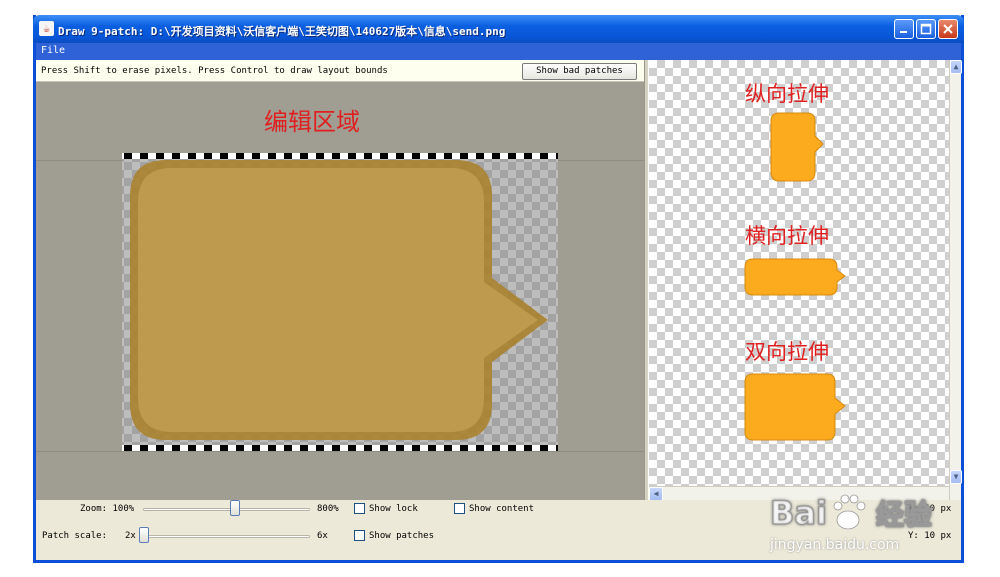  I want to click on preview-label-both: 双向拉伸, so click(787, 352).